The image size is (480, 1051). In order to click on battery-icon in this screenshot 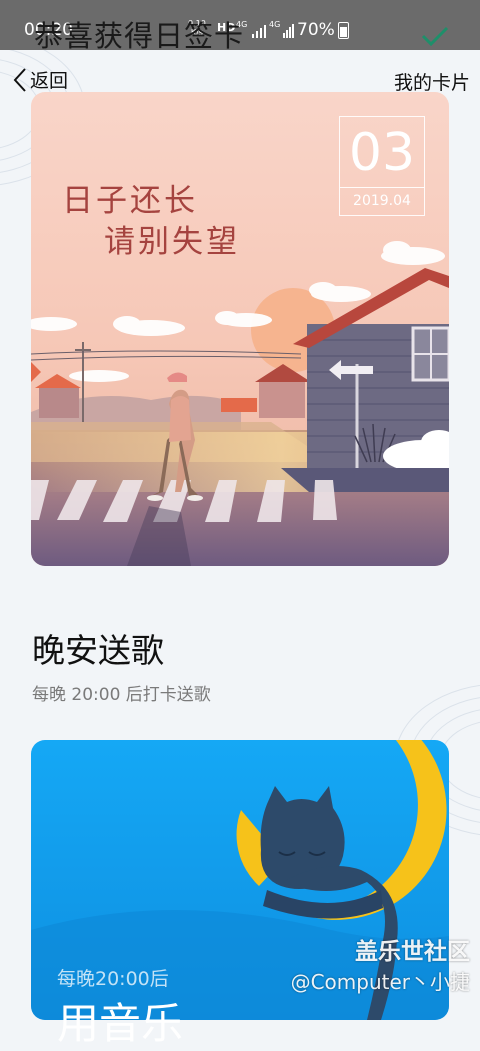, I will do `click(343, 30)`.